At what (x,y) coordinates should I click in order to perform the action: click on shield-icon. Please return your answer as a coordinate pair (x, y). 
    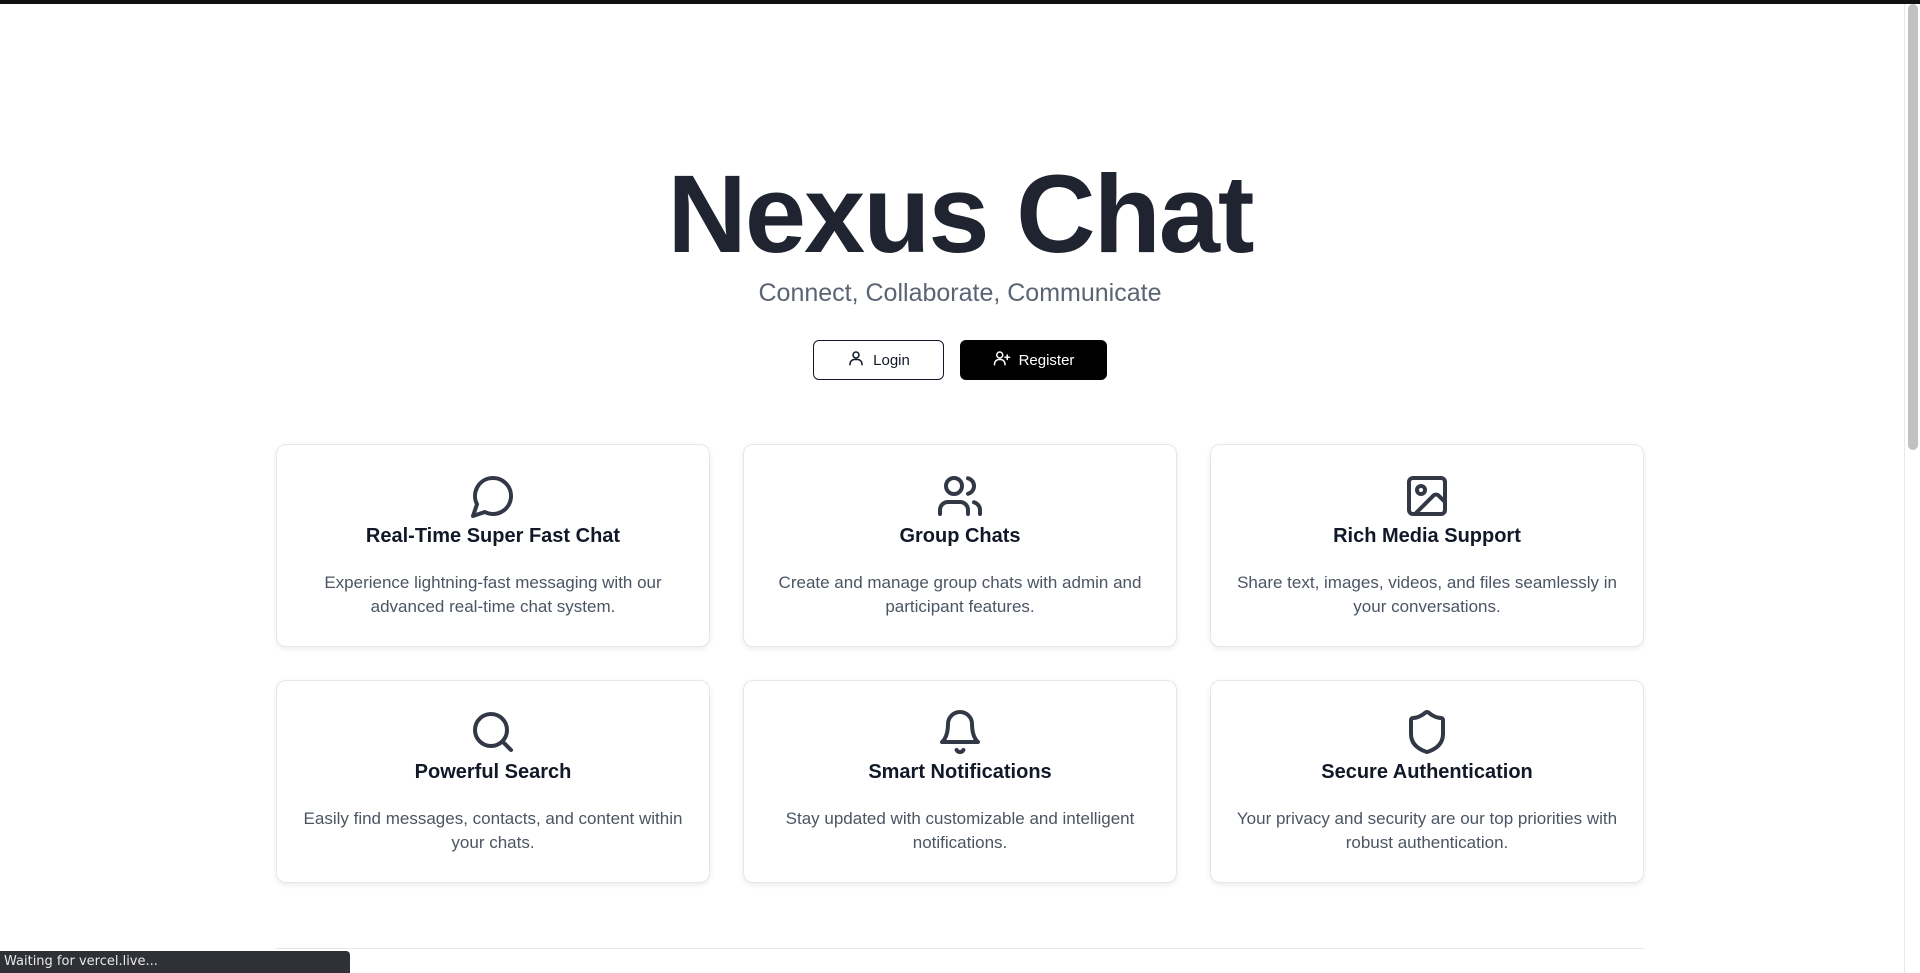
    Looking at the image, I should click on (1427, 732).